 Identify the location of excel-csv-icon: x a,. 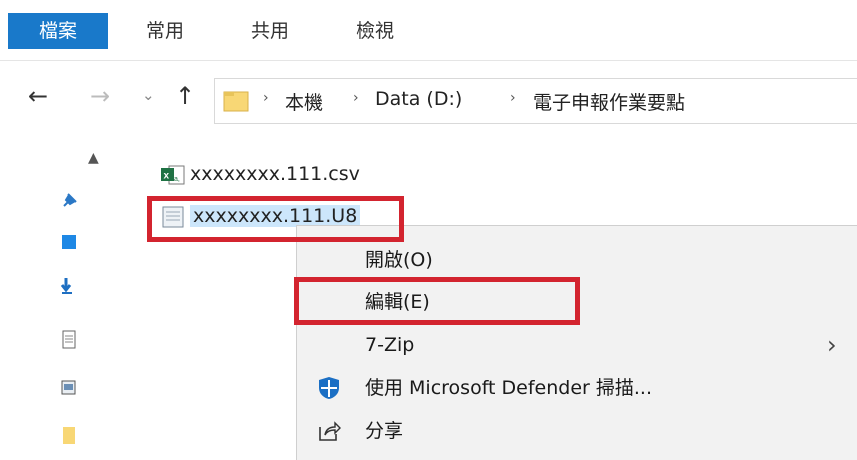
(173, 174).